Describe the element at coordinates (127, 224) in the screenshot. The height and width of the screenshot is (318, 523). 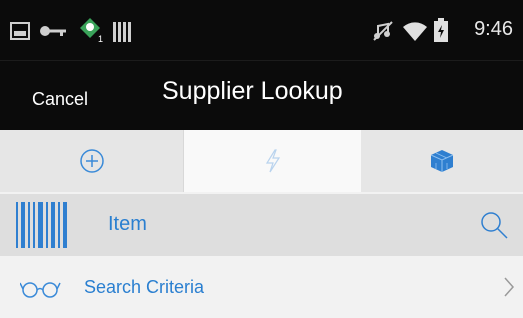
I see `item-field-label: Item` at that location.